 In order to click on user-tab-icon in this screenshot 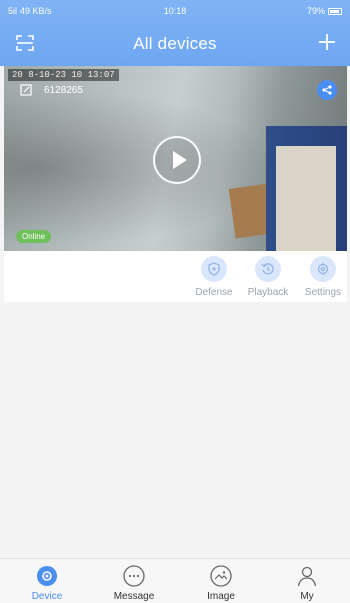, I will do `click(307, 576)`.